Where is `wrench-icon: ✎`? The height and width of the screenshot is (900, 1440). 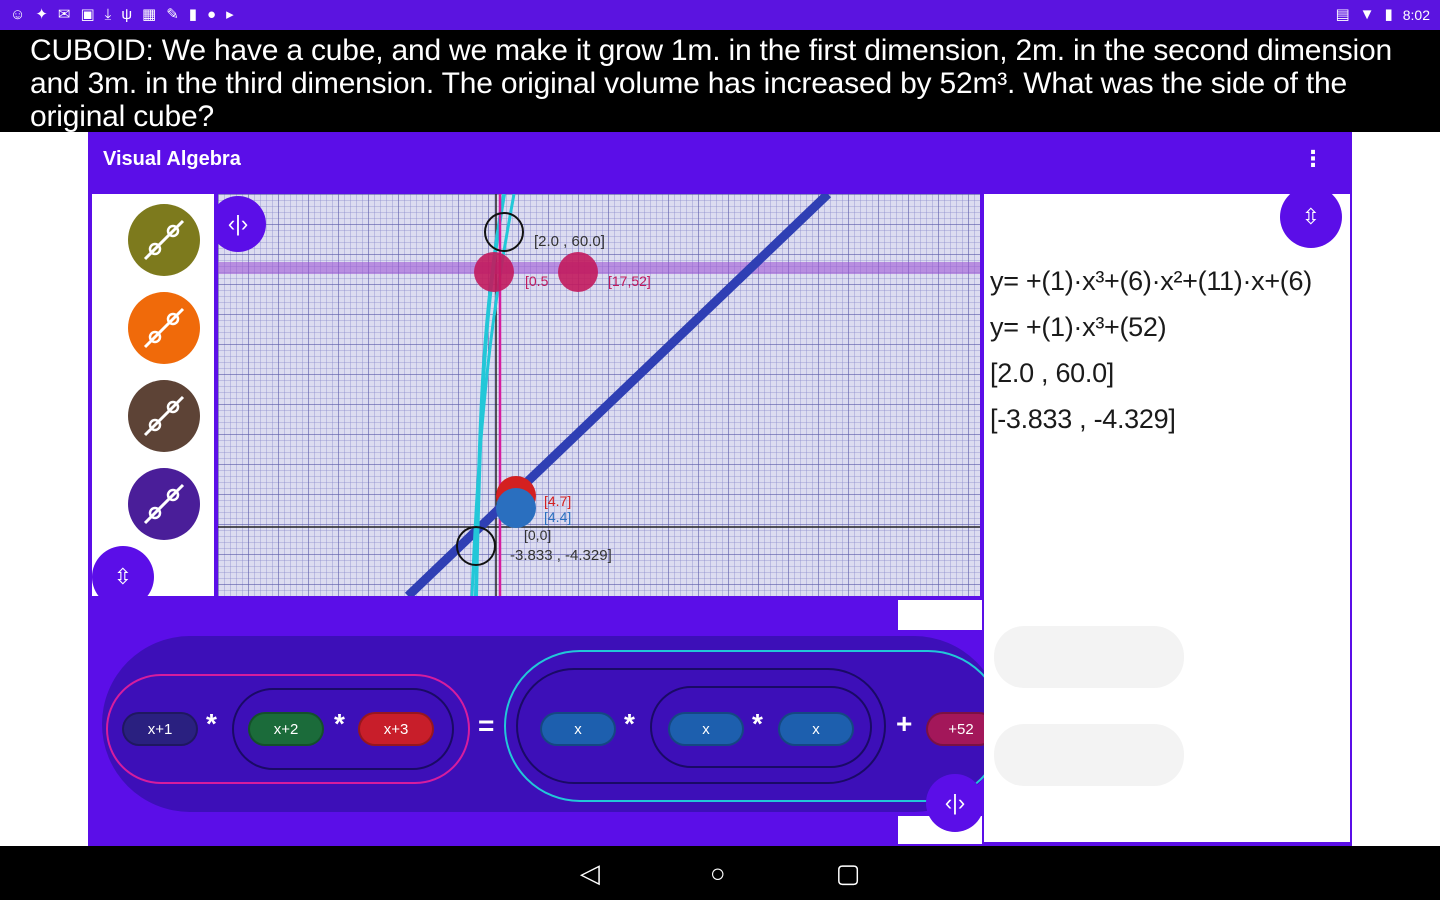 wrench-icon: ✎ is located at coordinates (172, 14).